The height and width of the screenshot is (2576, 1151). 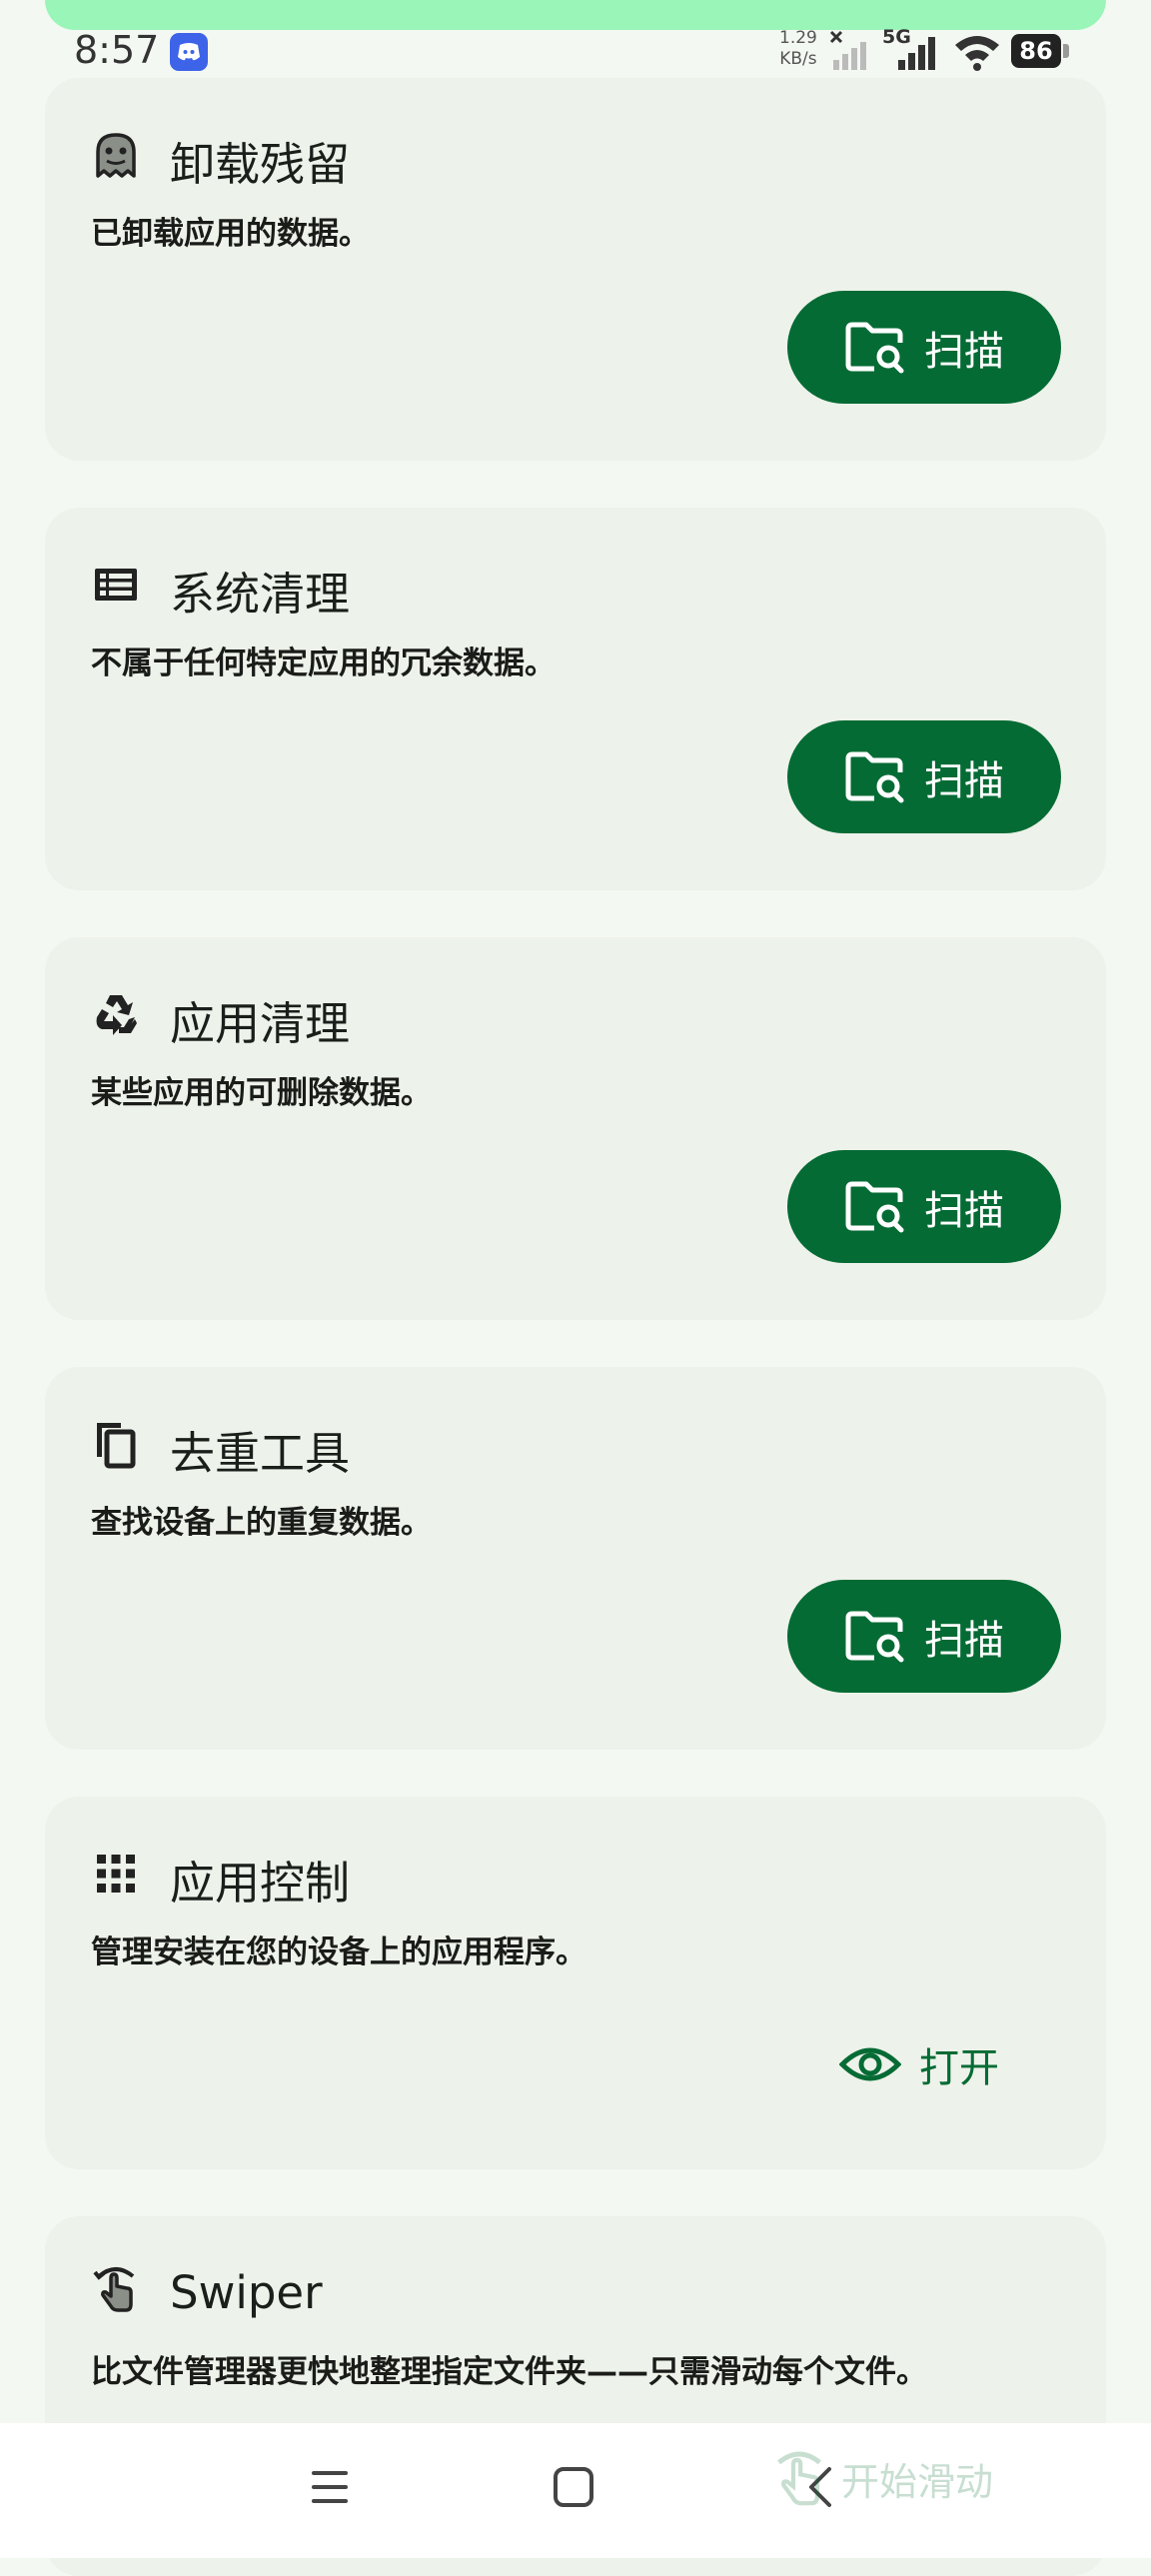 I want to click on discord-notification-icon, so click(x=189, y=52).